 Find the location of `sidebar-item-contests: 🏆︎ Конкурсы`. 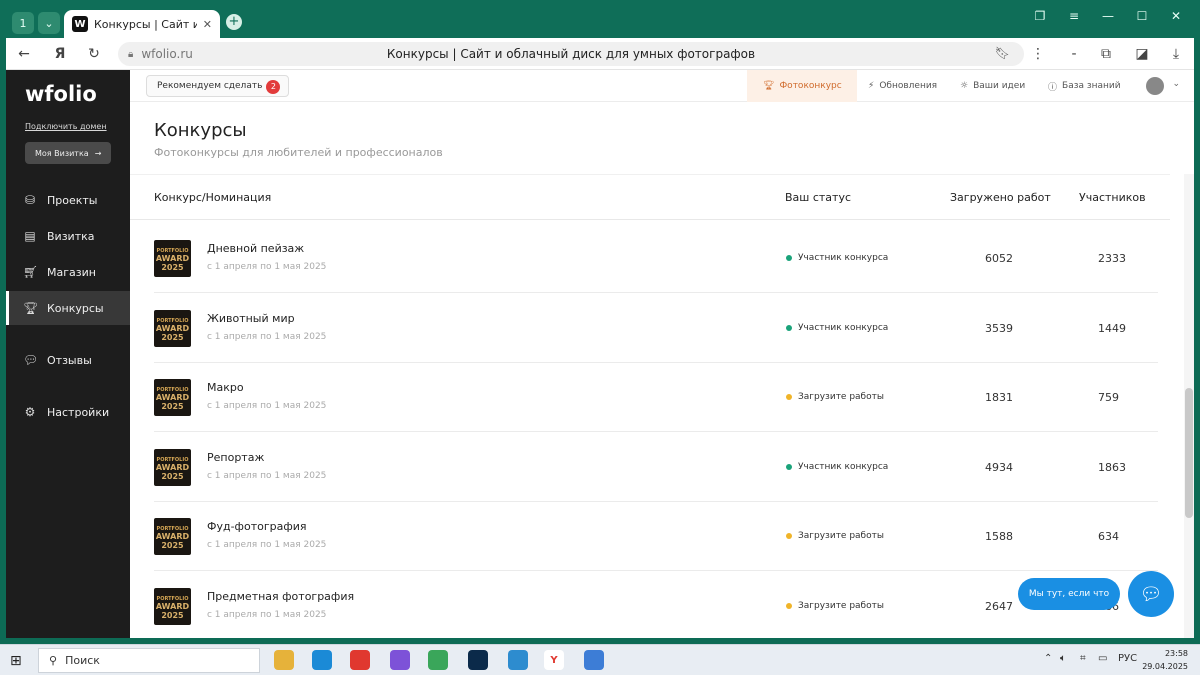

sidebar-item-contests: 🏆︎ Конкурсы is located at coordinates (68, 308).